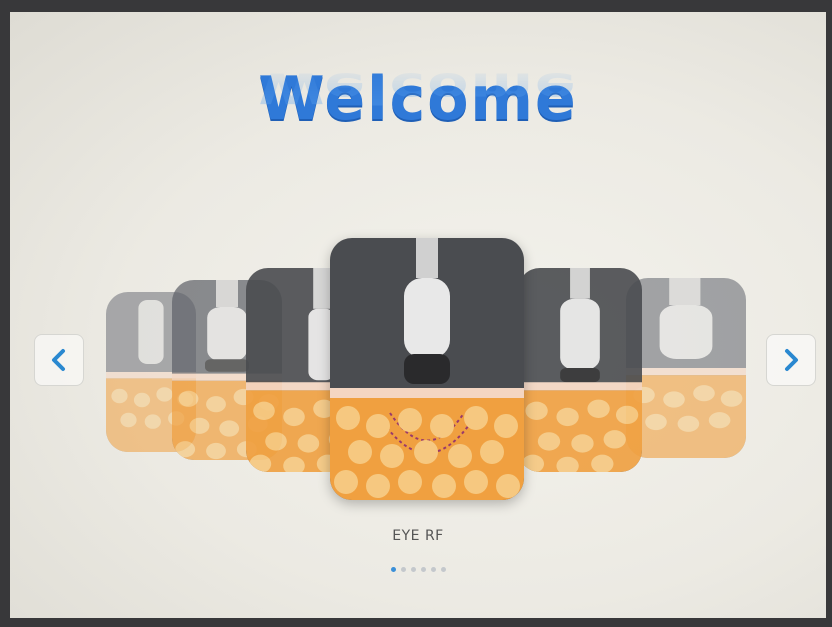 The height and width of the screenshot is (627, 832). Describe the element at coordinates (418, 536) in the screenshot. I see `carousel-caption: EYE RF` at that location.